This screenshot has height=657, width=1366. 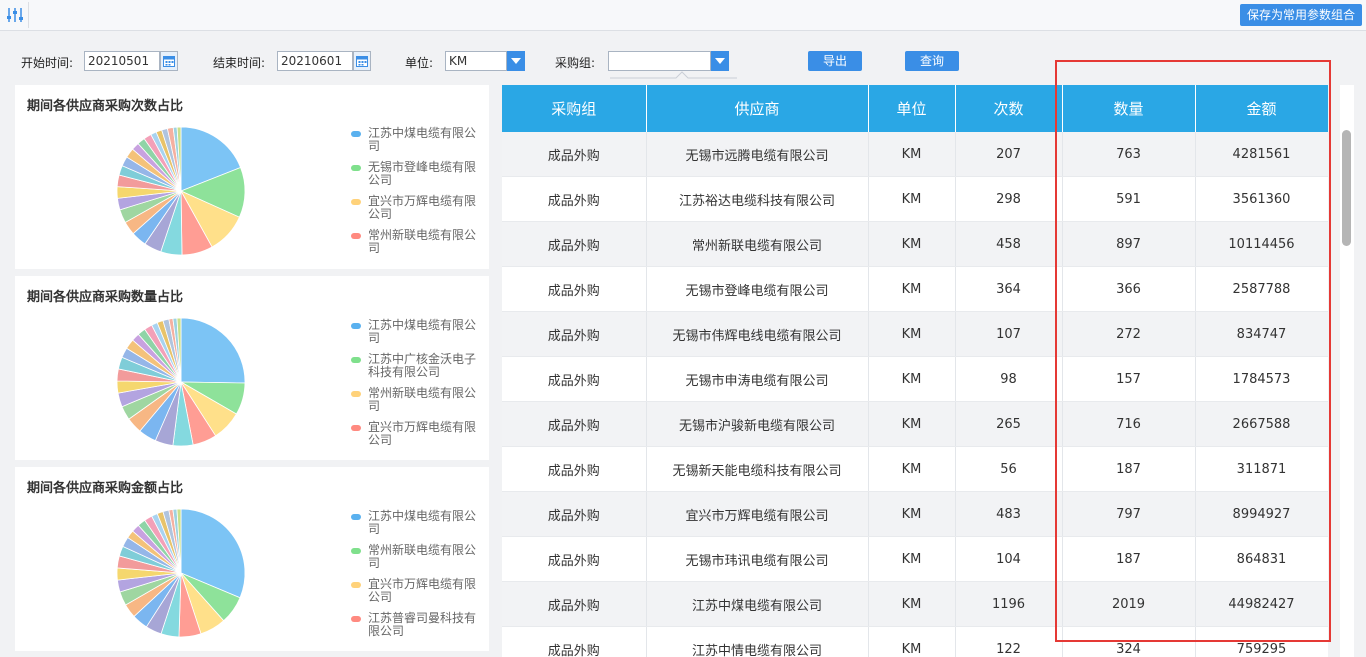 I want to click on start-calendar-button, so click(x=169, y=61).